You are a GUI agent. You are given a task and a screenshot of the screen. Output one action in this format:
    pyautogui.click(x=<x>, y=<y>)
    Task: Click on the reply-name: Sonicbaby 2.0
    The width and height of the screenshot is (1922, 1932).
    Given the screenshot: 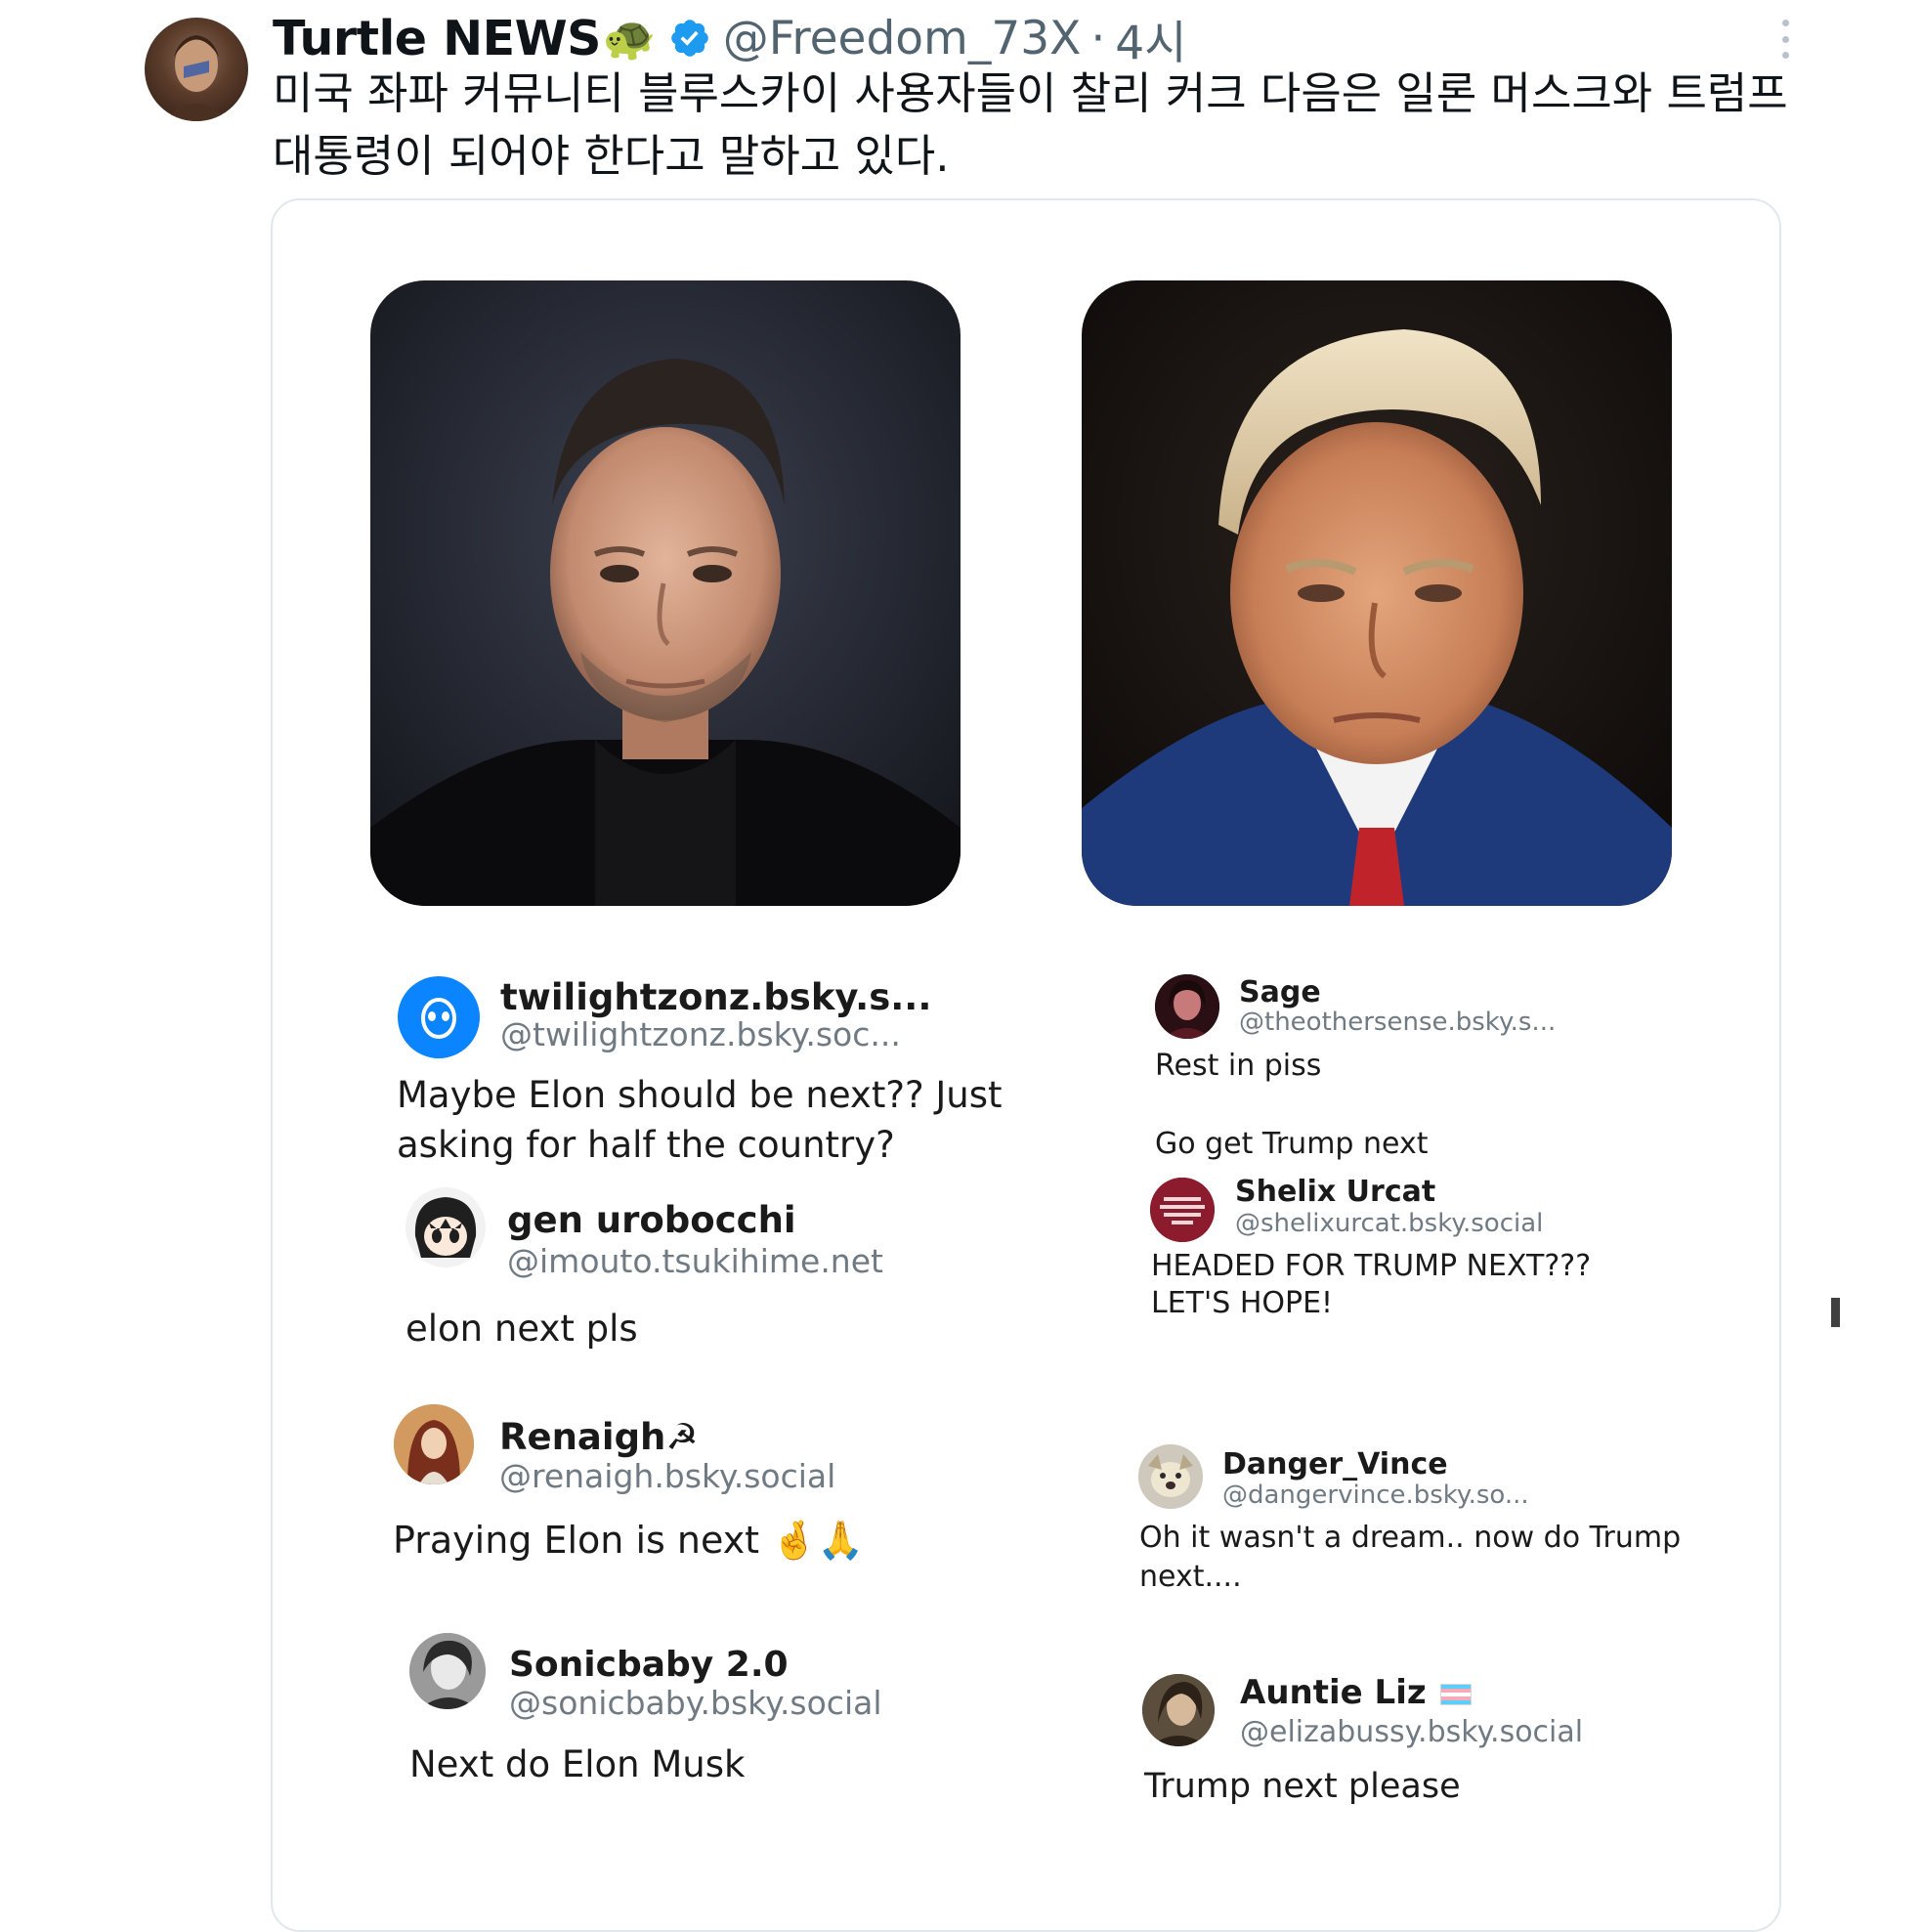 What is the action you would take?
    pyautogui.click(x=649, y=1665)
    